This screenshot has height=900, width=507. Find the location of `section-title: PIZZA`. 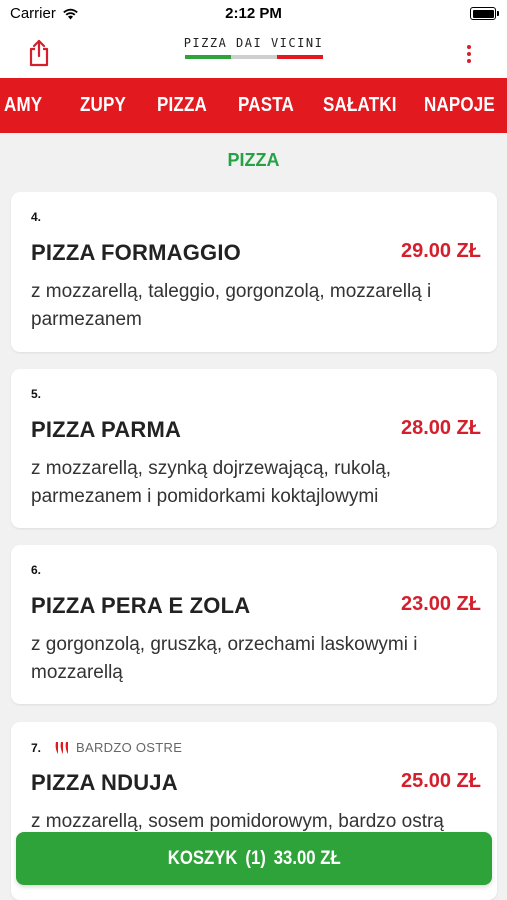

section-title: PIZZA is located at coordinates (253, 160).